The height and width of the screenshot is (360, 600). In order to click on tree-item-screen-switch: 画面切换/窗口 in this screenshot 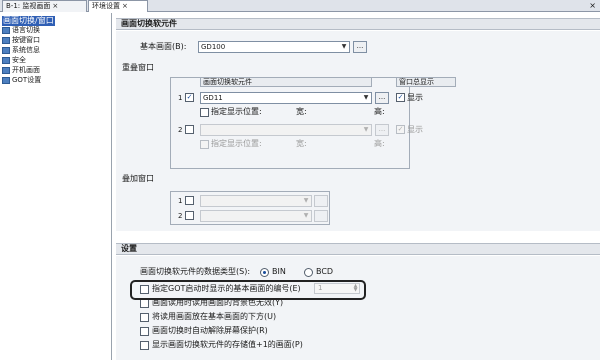, I will do `click(28, 20)`.